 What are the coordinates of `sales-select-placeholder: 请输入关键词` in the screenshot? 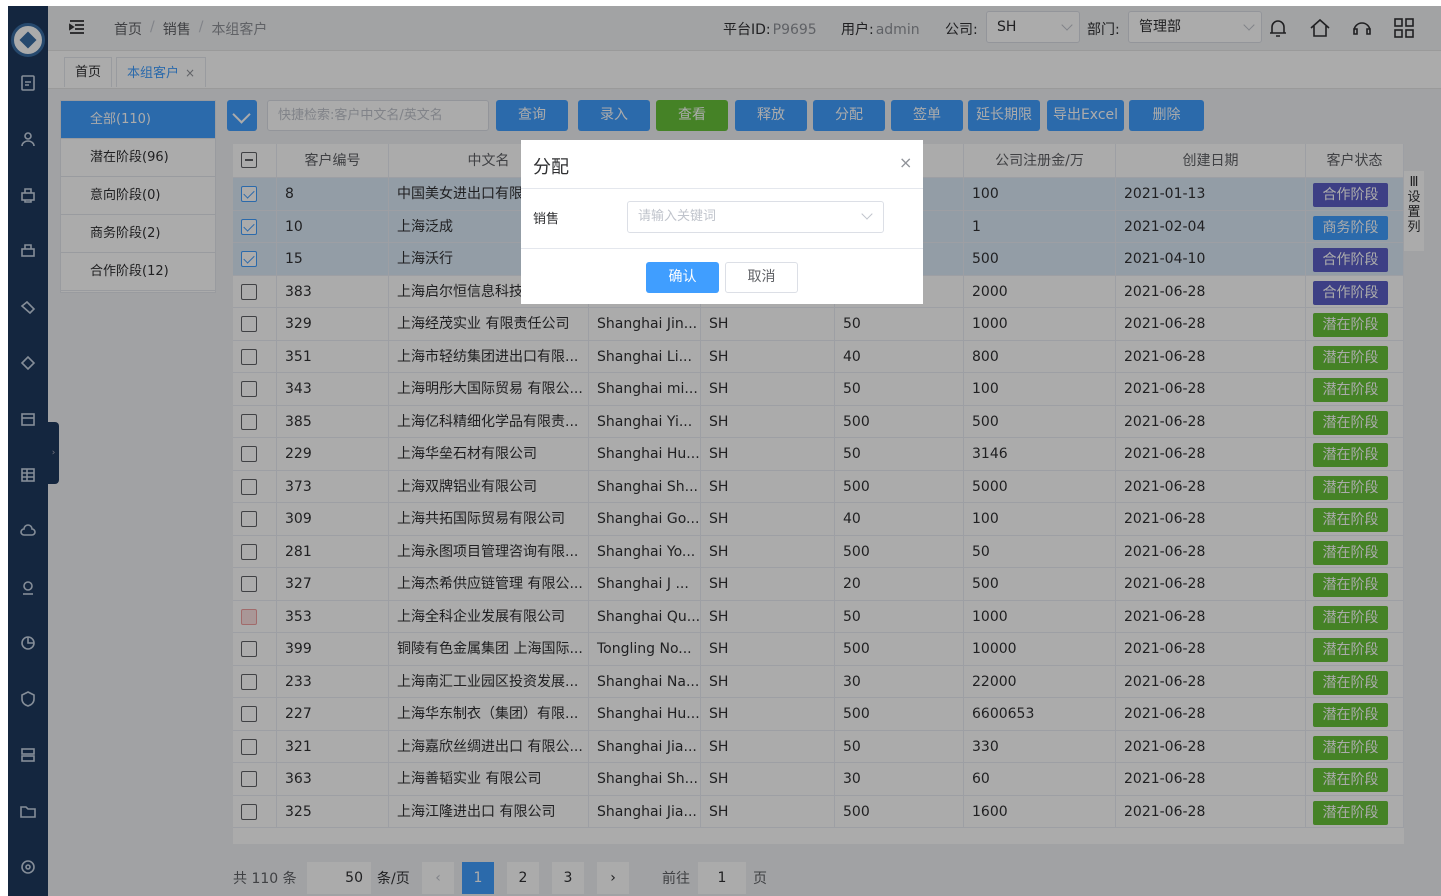 It's located at (677, 216).